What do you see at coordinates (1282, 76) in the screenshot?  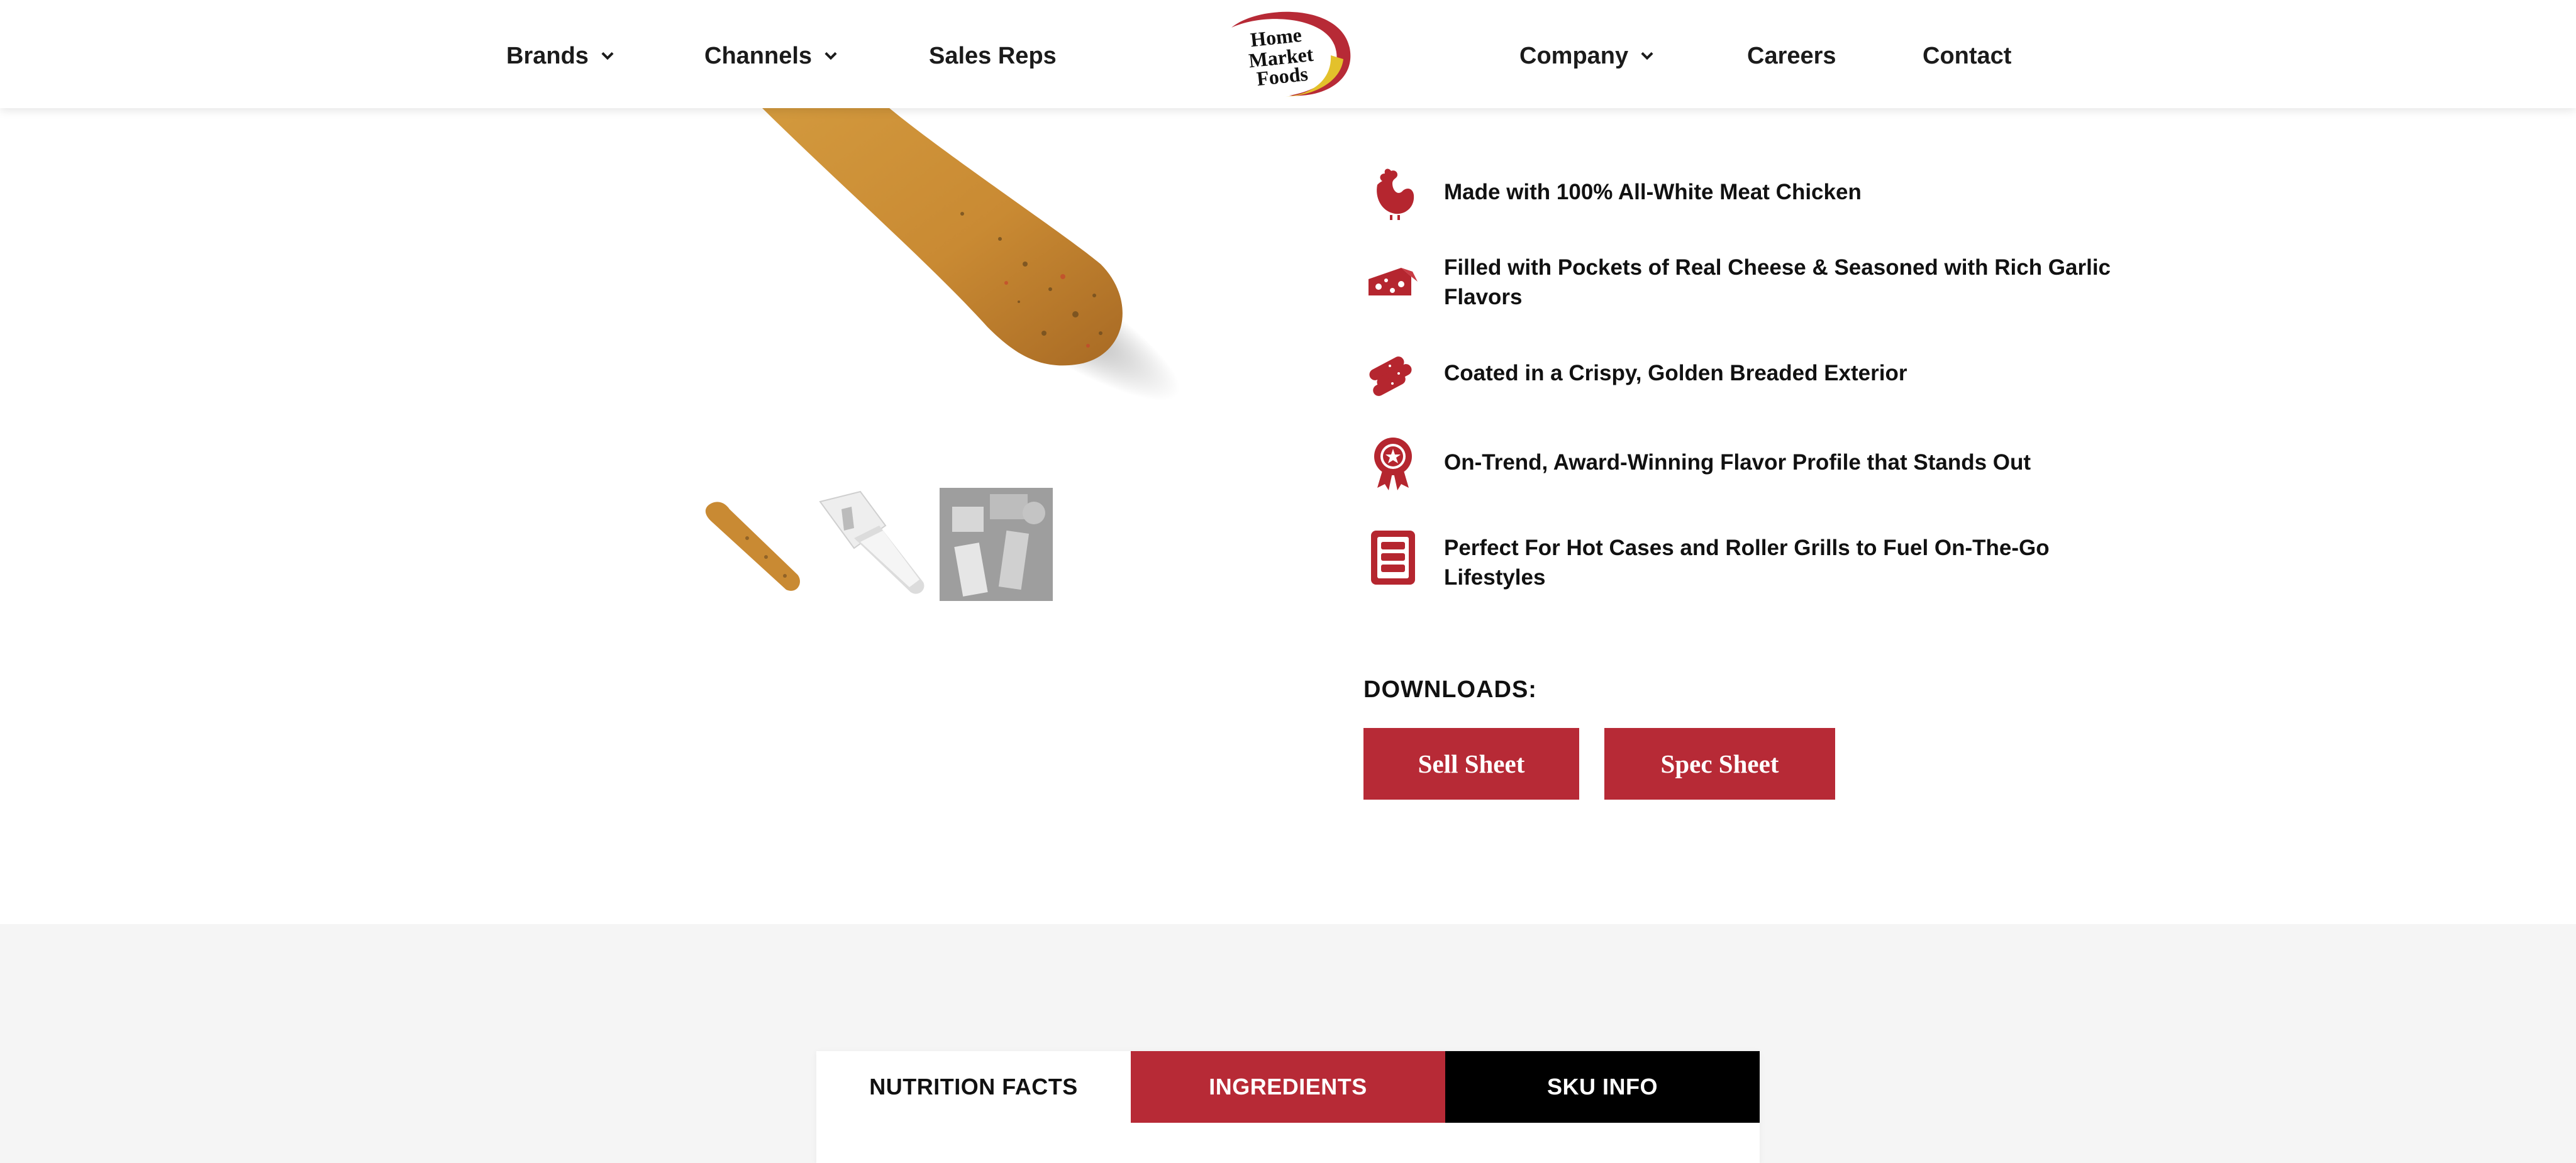 I see `logo-line-3: Foods` at bounding box center [1282, 76].